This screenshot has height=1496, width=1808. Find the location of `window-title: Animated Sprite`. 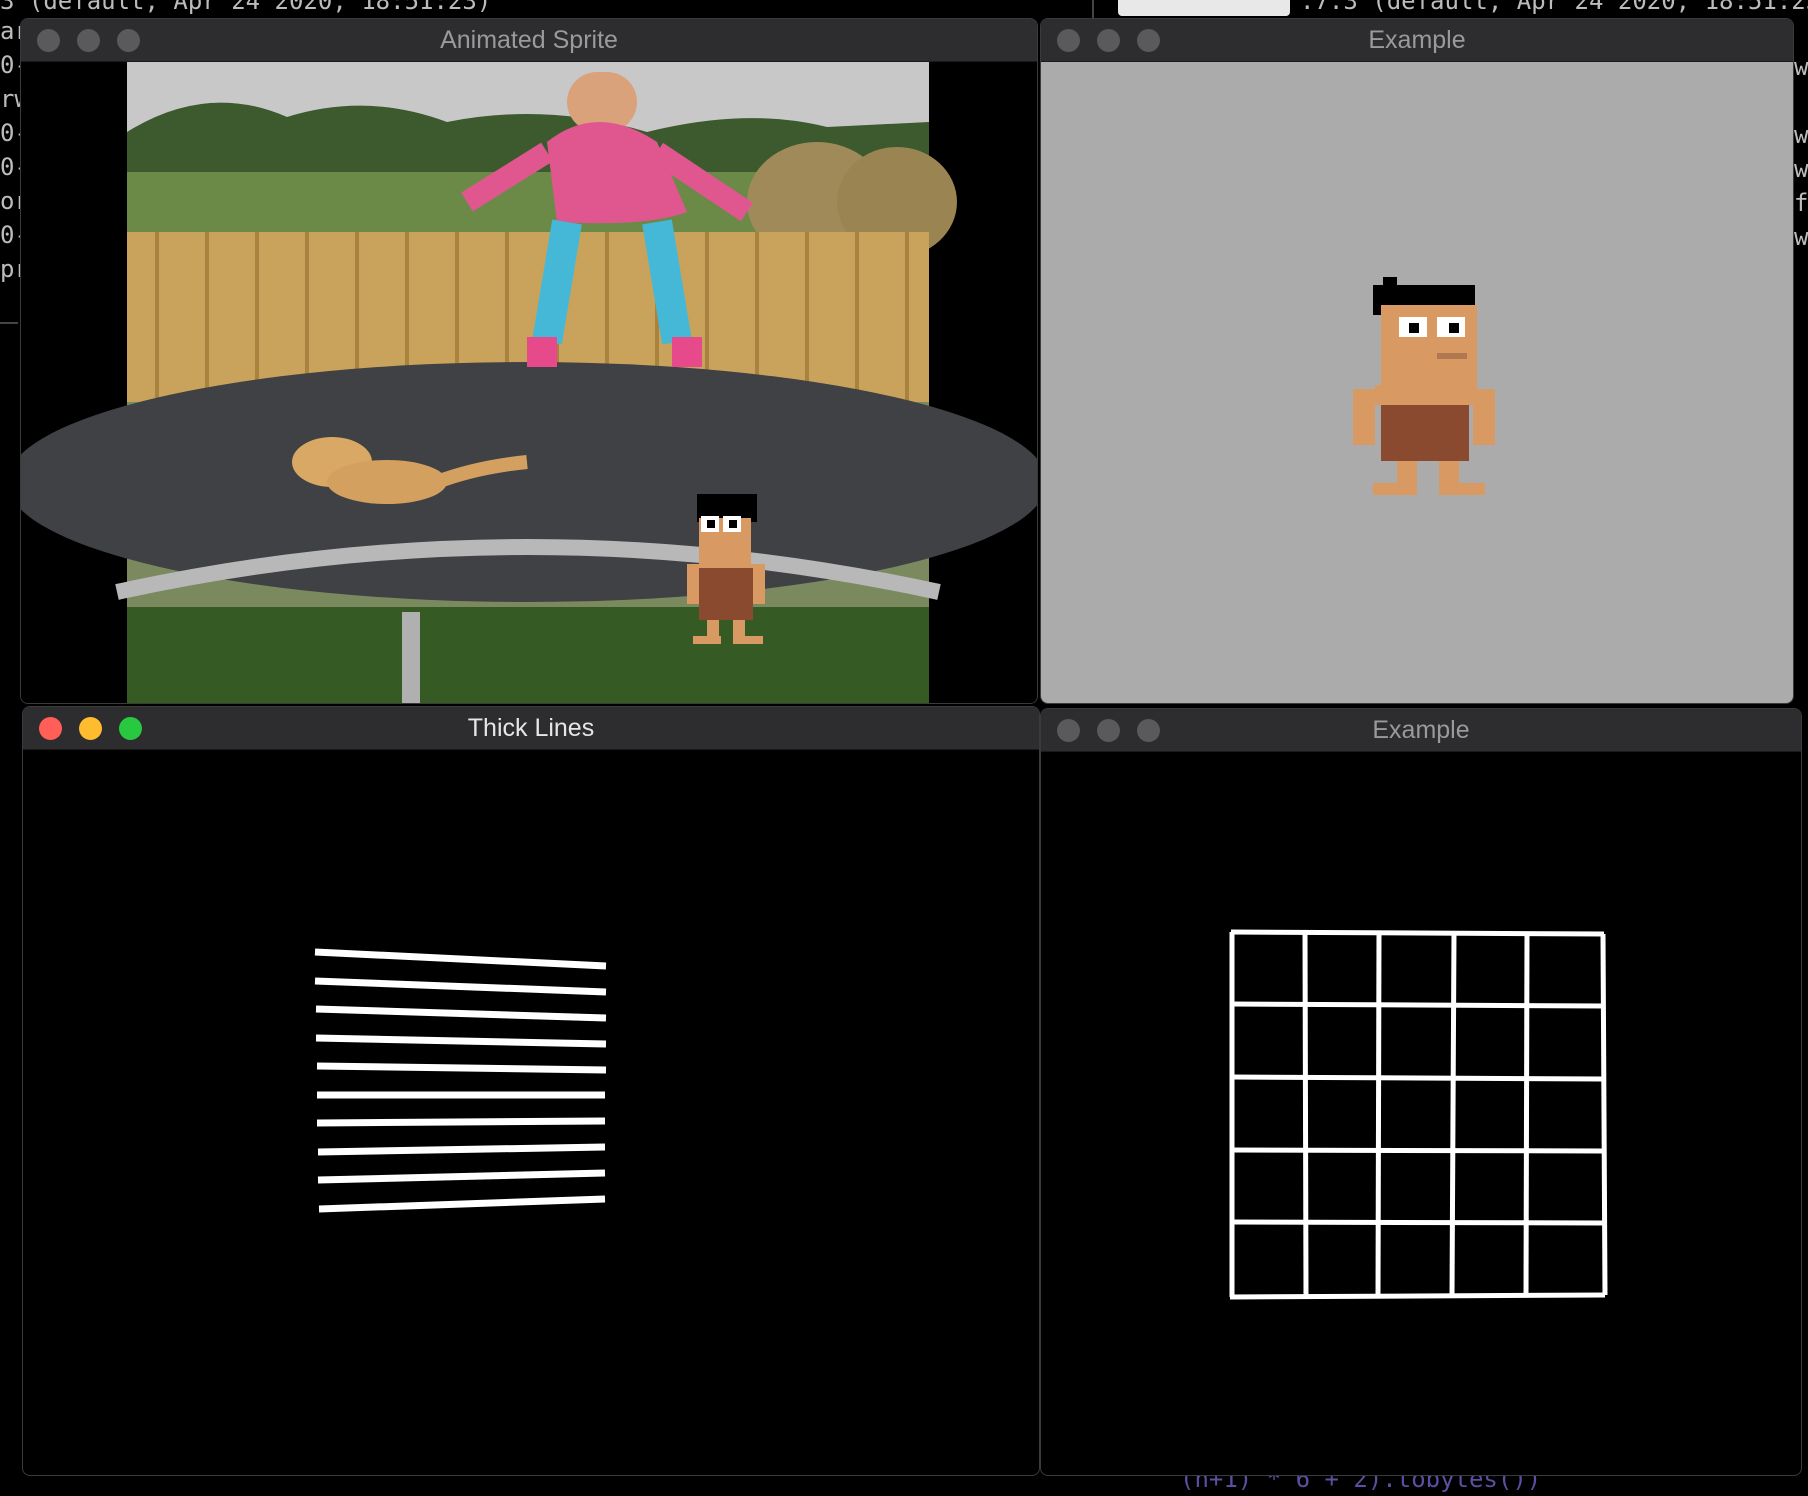

window-title: Animated Sprite is located at coordinates (529, 40).